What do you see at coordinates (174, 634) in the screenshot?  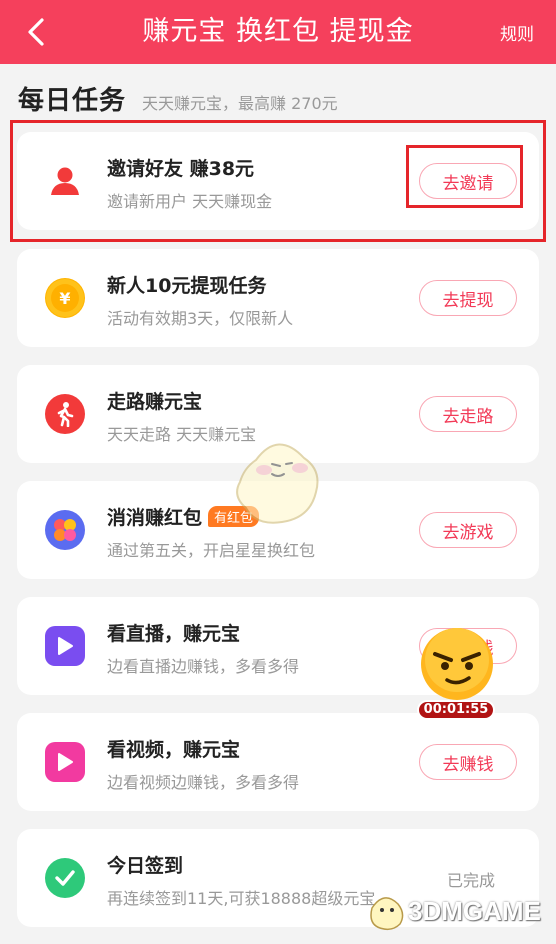 I see `task-title: 看直播，赚元宝` at bounding box center [174, 634].